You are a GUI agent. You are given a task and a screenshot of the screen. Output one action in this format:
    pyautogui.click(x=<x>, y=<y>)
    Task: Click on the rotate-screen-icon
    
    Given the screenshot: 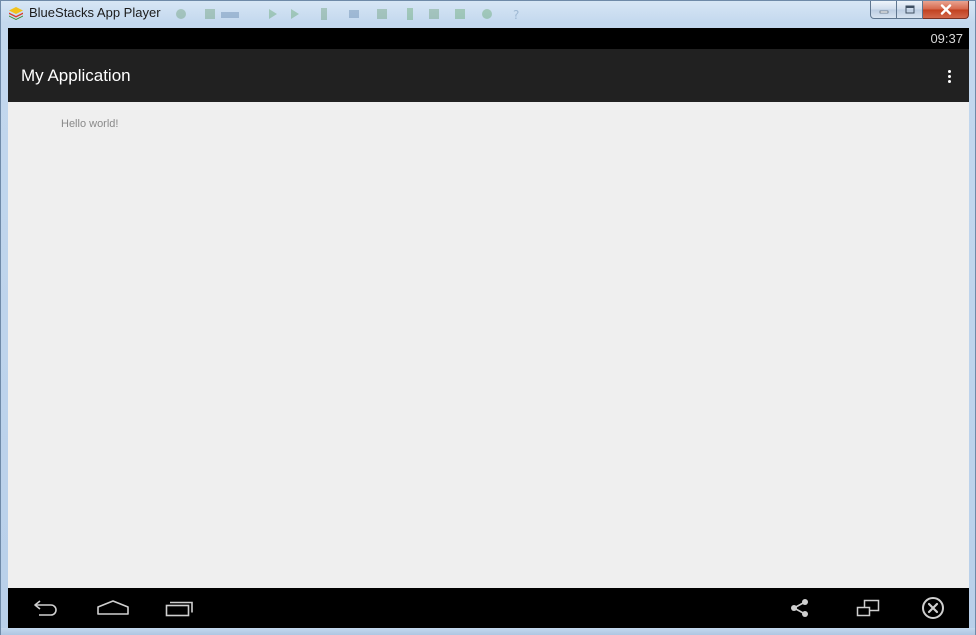 What is the action you would take?
    pyautogui.click(x=868, y=608)
    